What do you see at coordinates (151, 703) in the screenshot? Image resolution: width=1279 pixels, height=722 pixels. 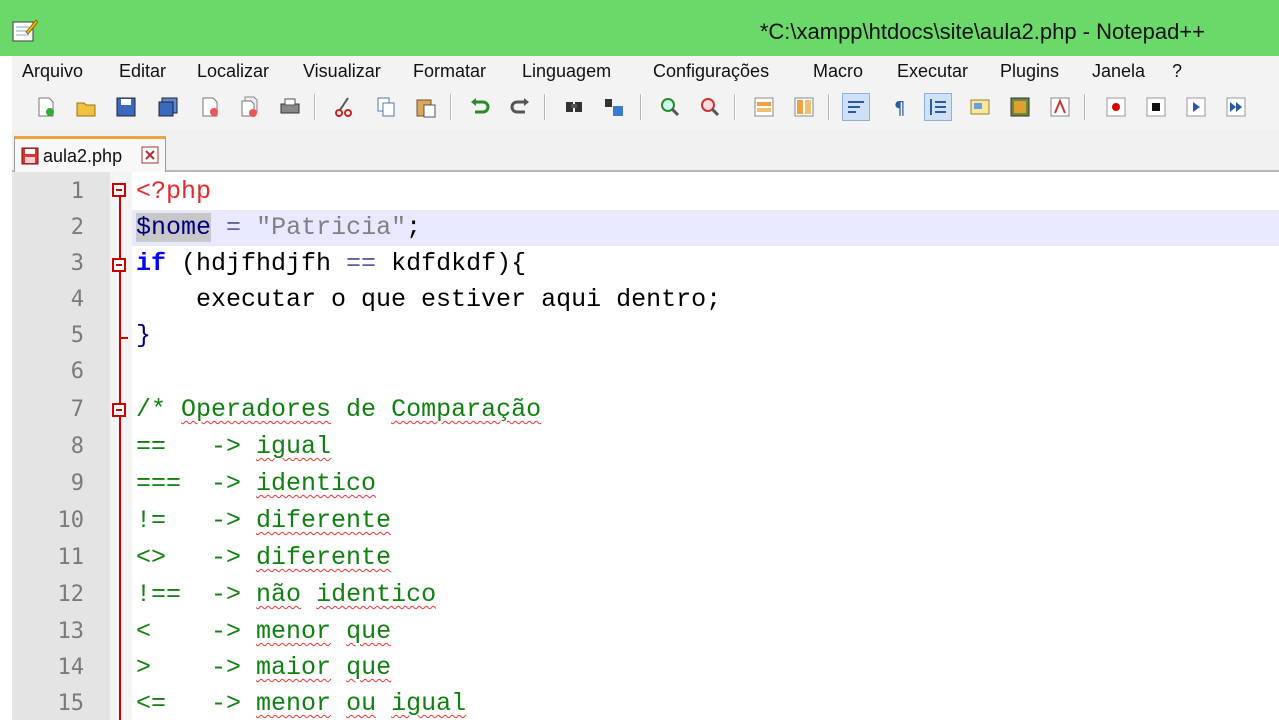 I see `comment-token: <=` at bounding box center [151, 703].